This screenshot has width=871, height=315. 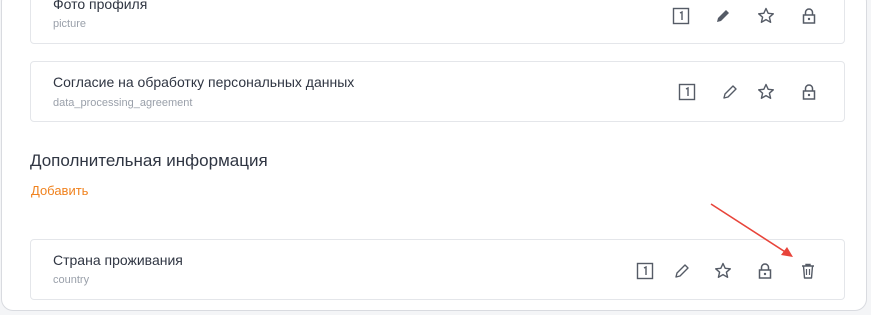 I want to click on add-field-link: Добавить, so click(x=59, y=190).